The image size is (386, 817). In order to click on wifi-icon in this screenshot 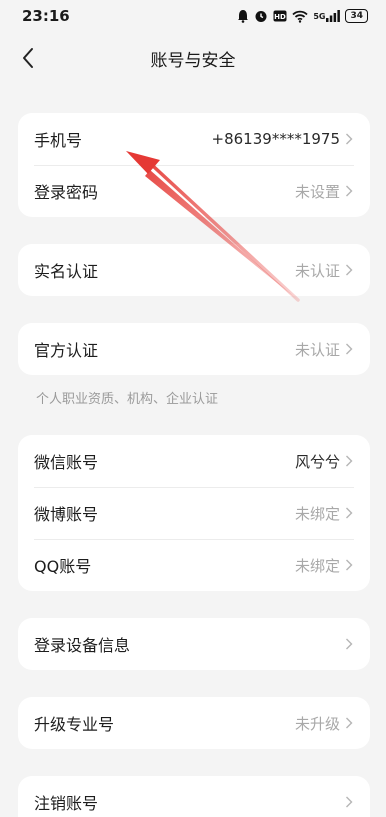, I will do `click(300, 16)`.